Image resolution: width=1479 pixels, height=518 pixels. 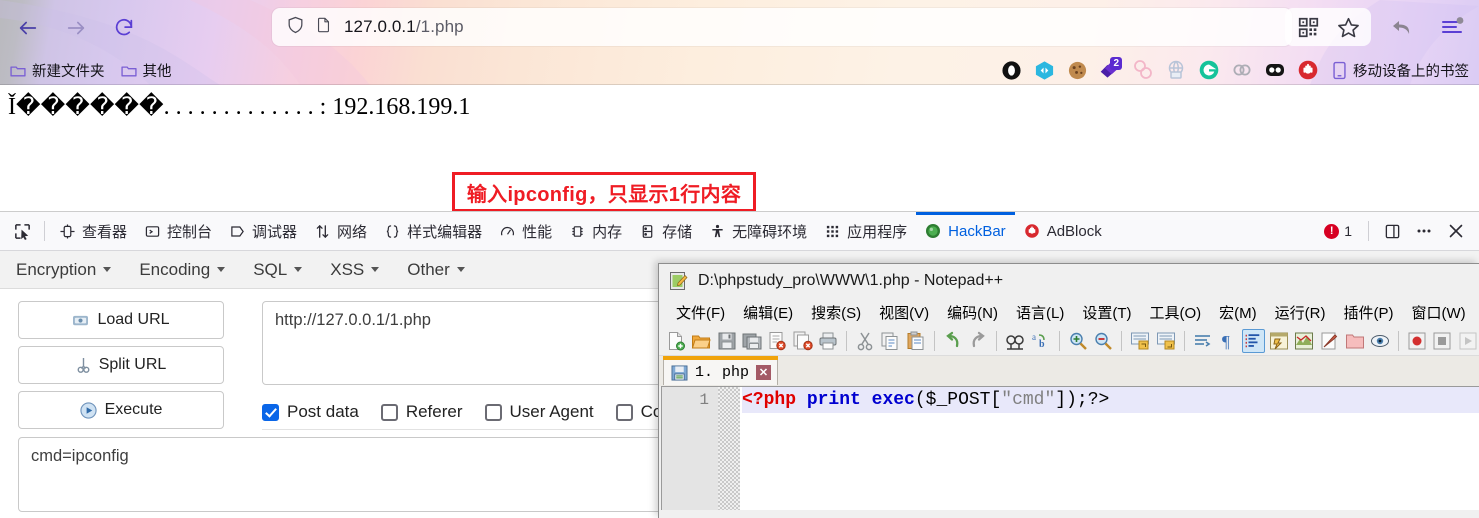 I want to click on save-icon, so click(x=727, y=341).